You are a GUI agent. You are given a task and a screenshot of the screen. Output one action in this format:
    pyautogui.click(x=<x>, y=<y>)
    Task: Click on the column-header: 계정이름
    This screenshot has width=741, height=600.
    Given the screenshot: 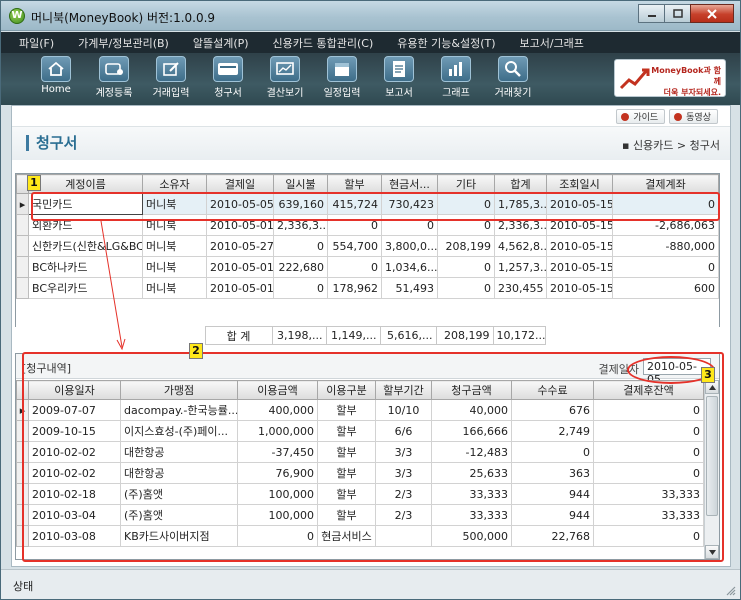 What is the action you would take?
    pyautogui.click(x=85, y=184)
    